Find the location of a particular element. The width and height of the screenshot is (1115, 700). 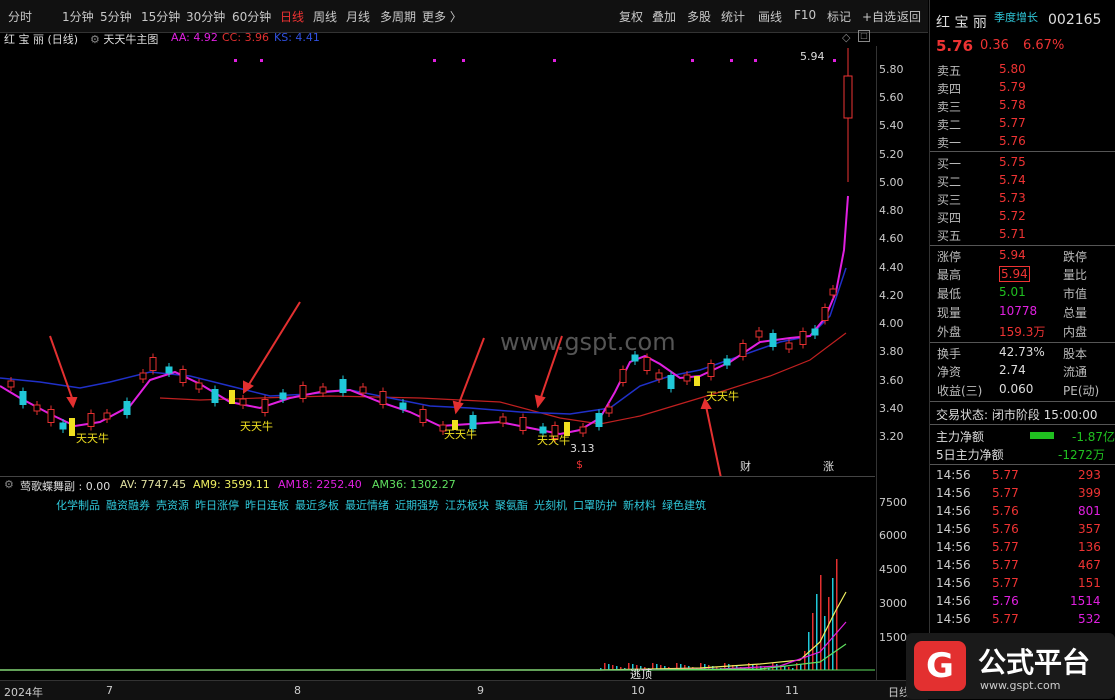

price-tick: 4.60 is located at coordinates (891, 238).